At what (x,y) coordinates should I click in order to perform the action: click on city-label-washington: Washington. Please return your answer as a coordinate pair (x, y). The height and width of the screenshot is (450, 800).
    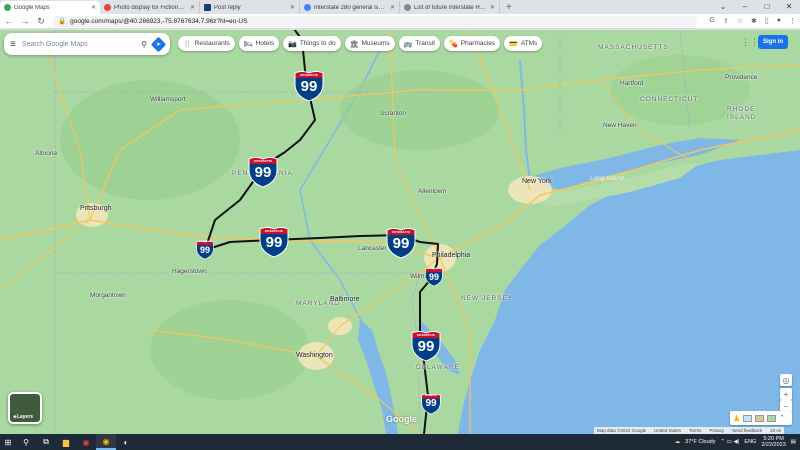
    Looking at the image, I should click on (314, 355).